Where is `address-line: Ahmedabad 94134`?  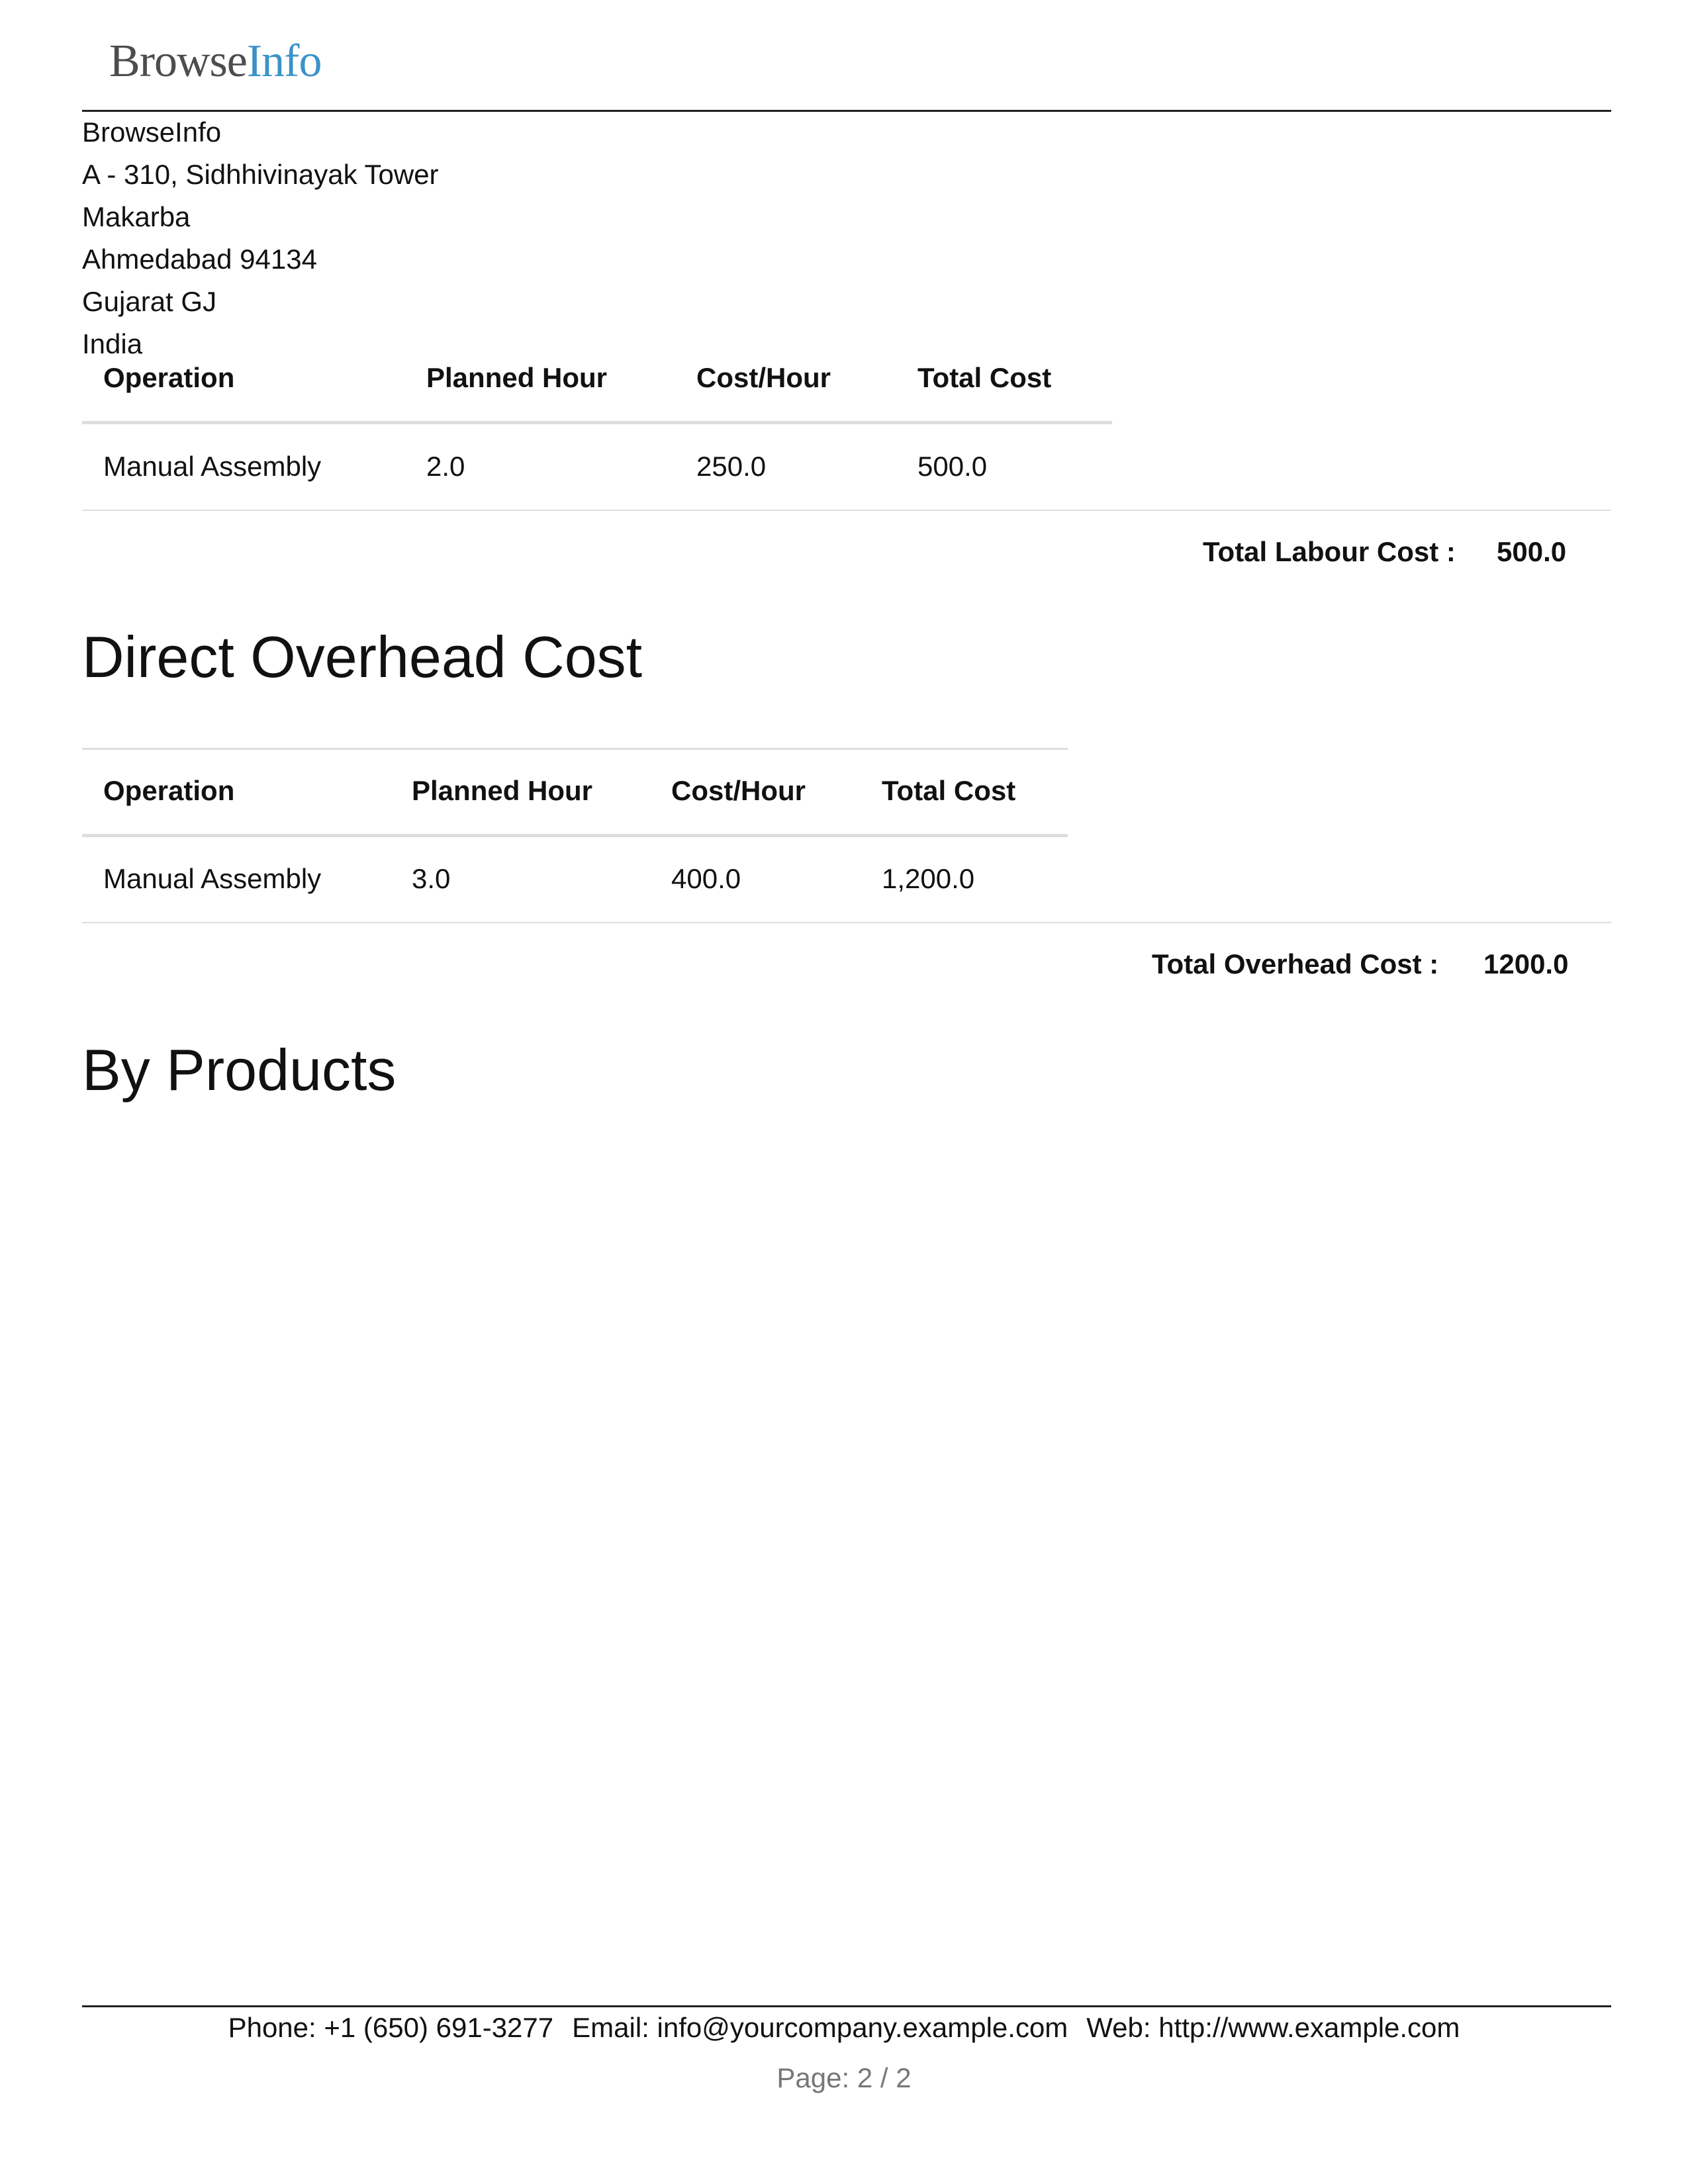
address-line: Ahmedabad 94134 is located at coordinates (199, 259).